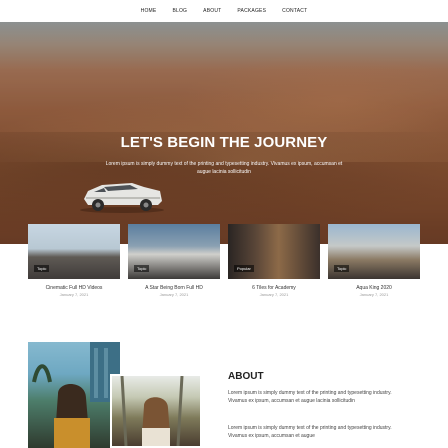  Describe the element at coordinates (74, 288) in the screenshot. I see `card-title: Cinematic Full HD Videos` at that location.